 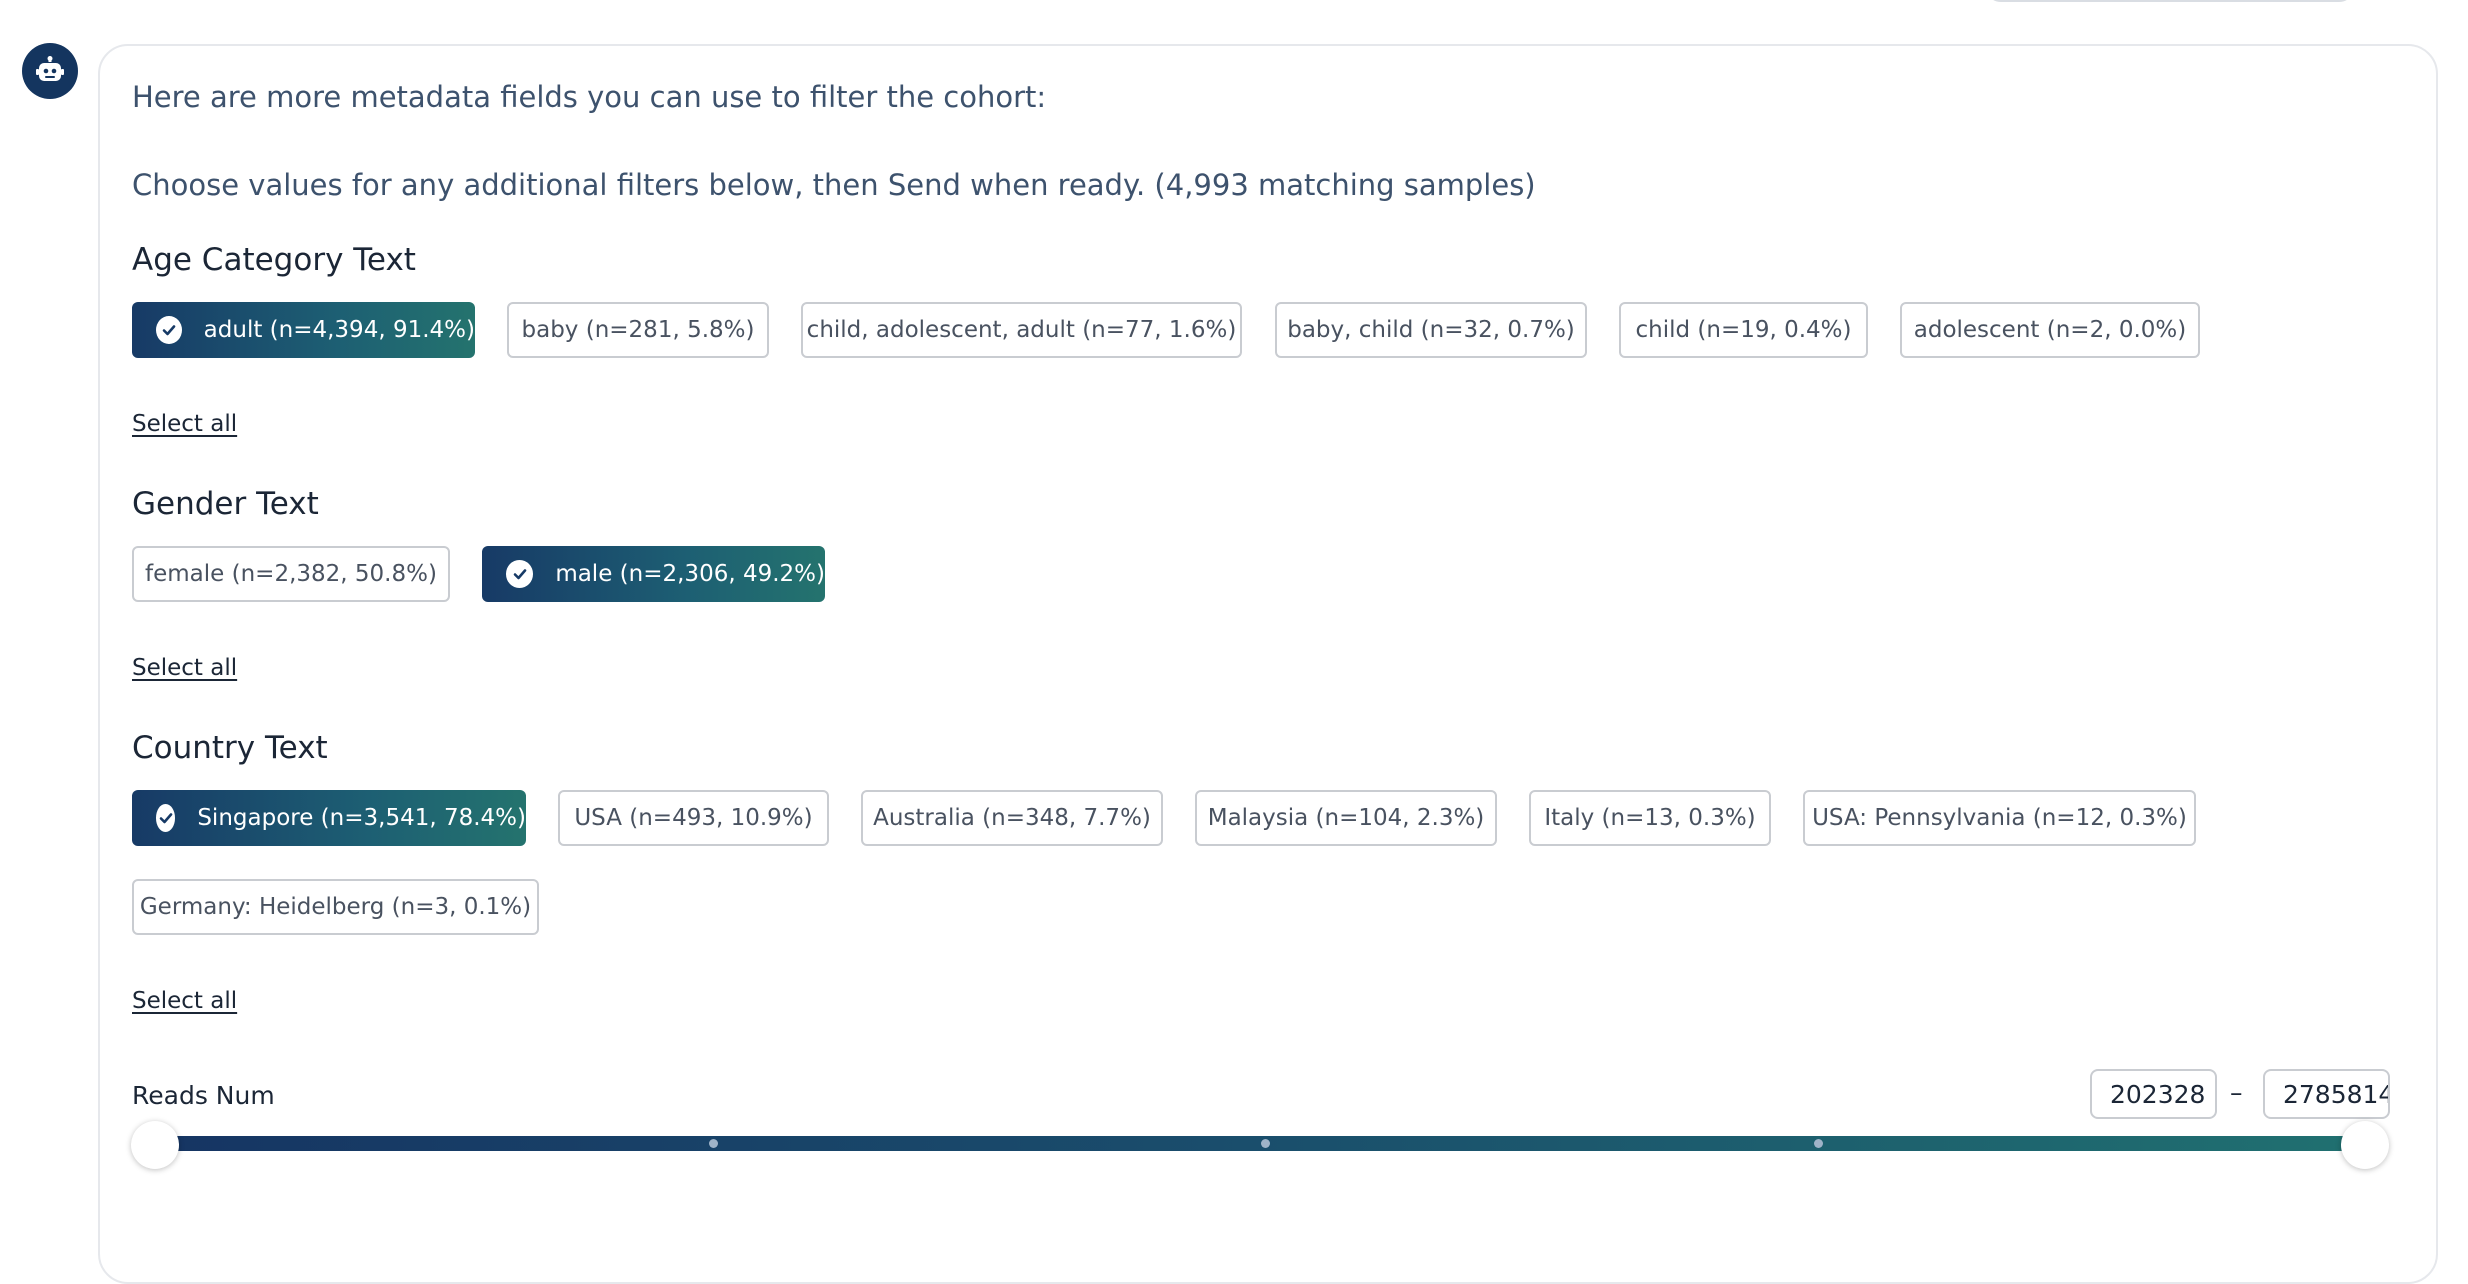 I want to click on age-option-adolescent: adolescent (n=2, 0.0%), so click(x=2050, y=330).